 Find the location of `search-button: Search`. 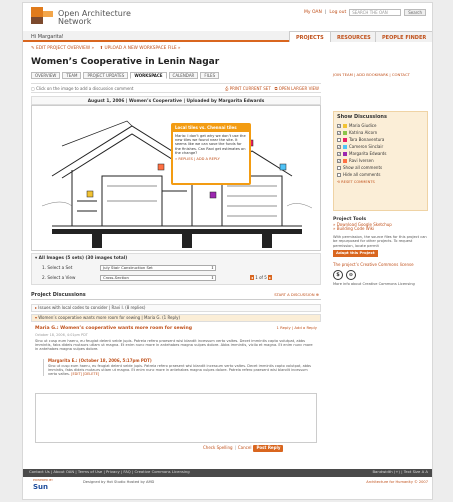

search-button: Search is located at coordinates (415, 12).